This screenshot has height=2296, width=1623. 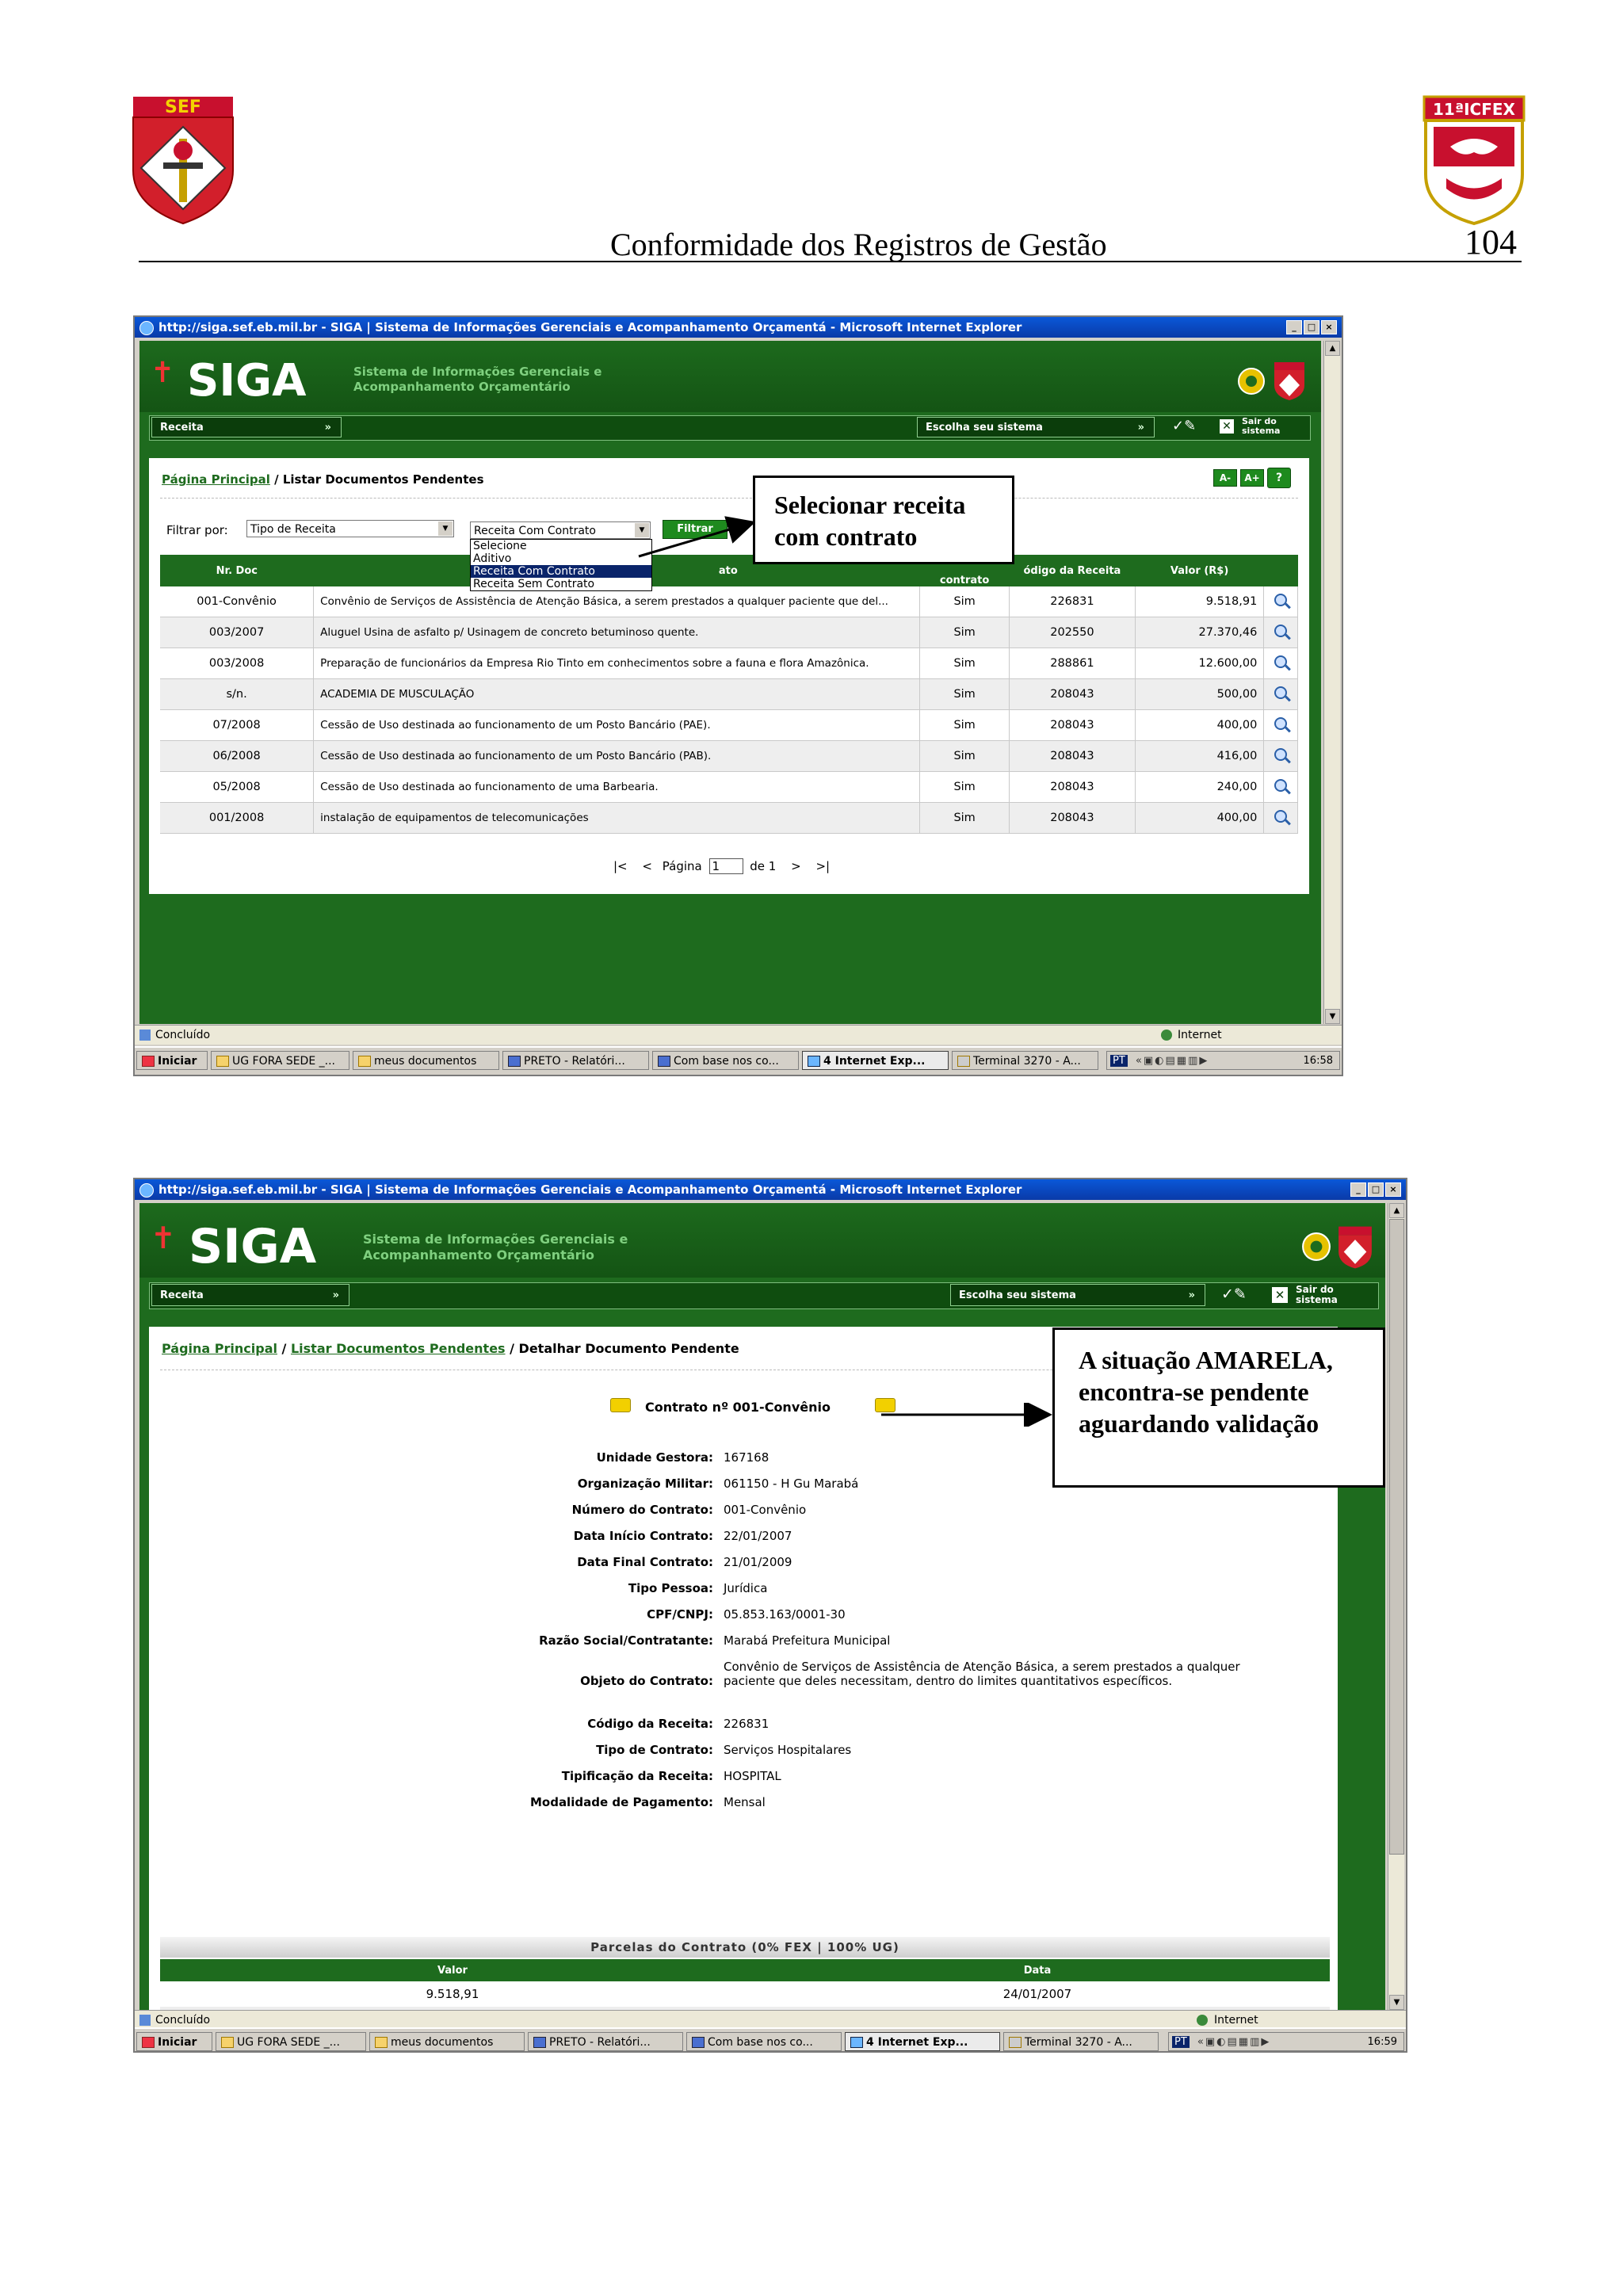 What do you see at coordinates (561, 584) in the screenshot?
I see `dropdown-option-sem-contrato: Receita Sem Contrato` at bounding box center [561, 584].